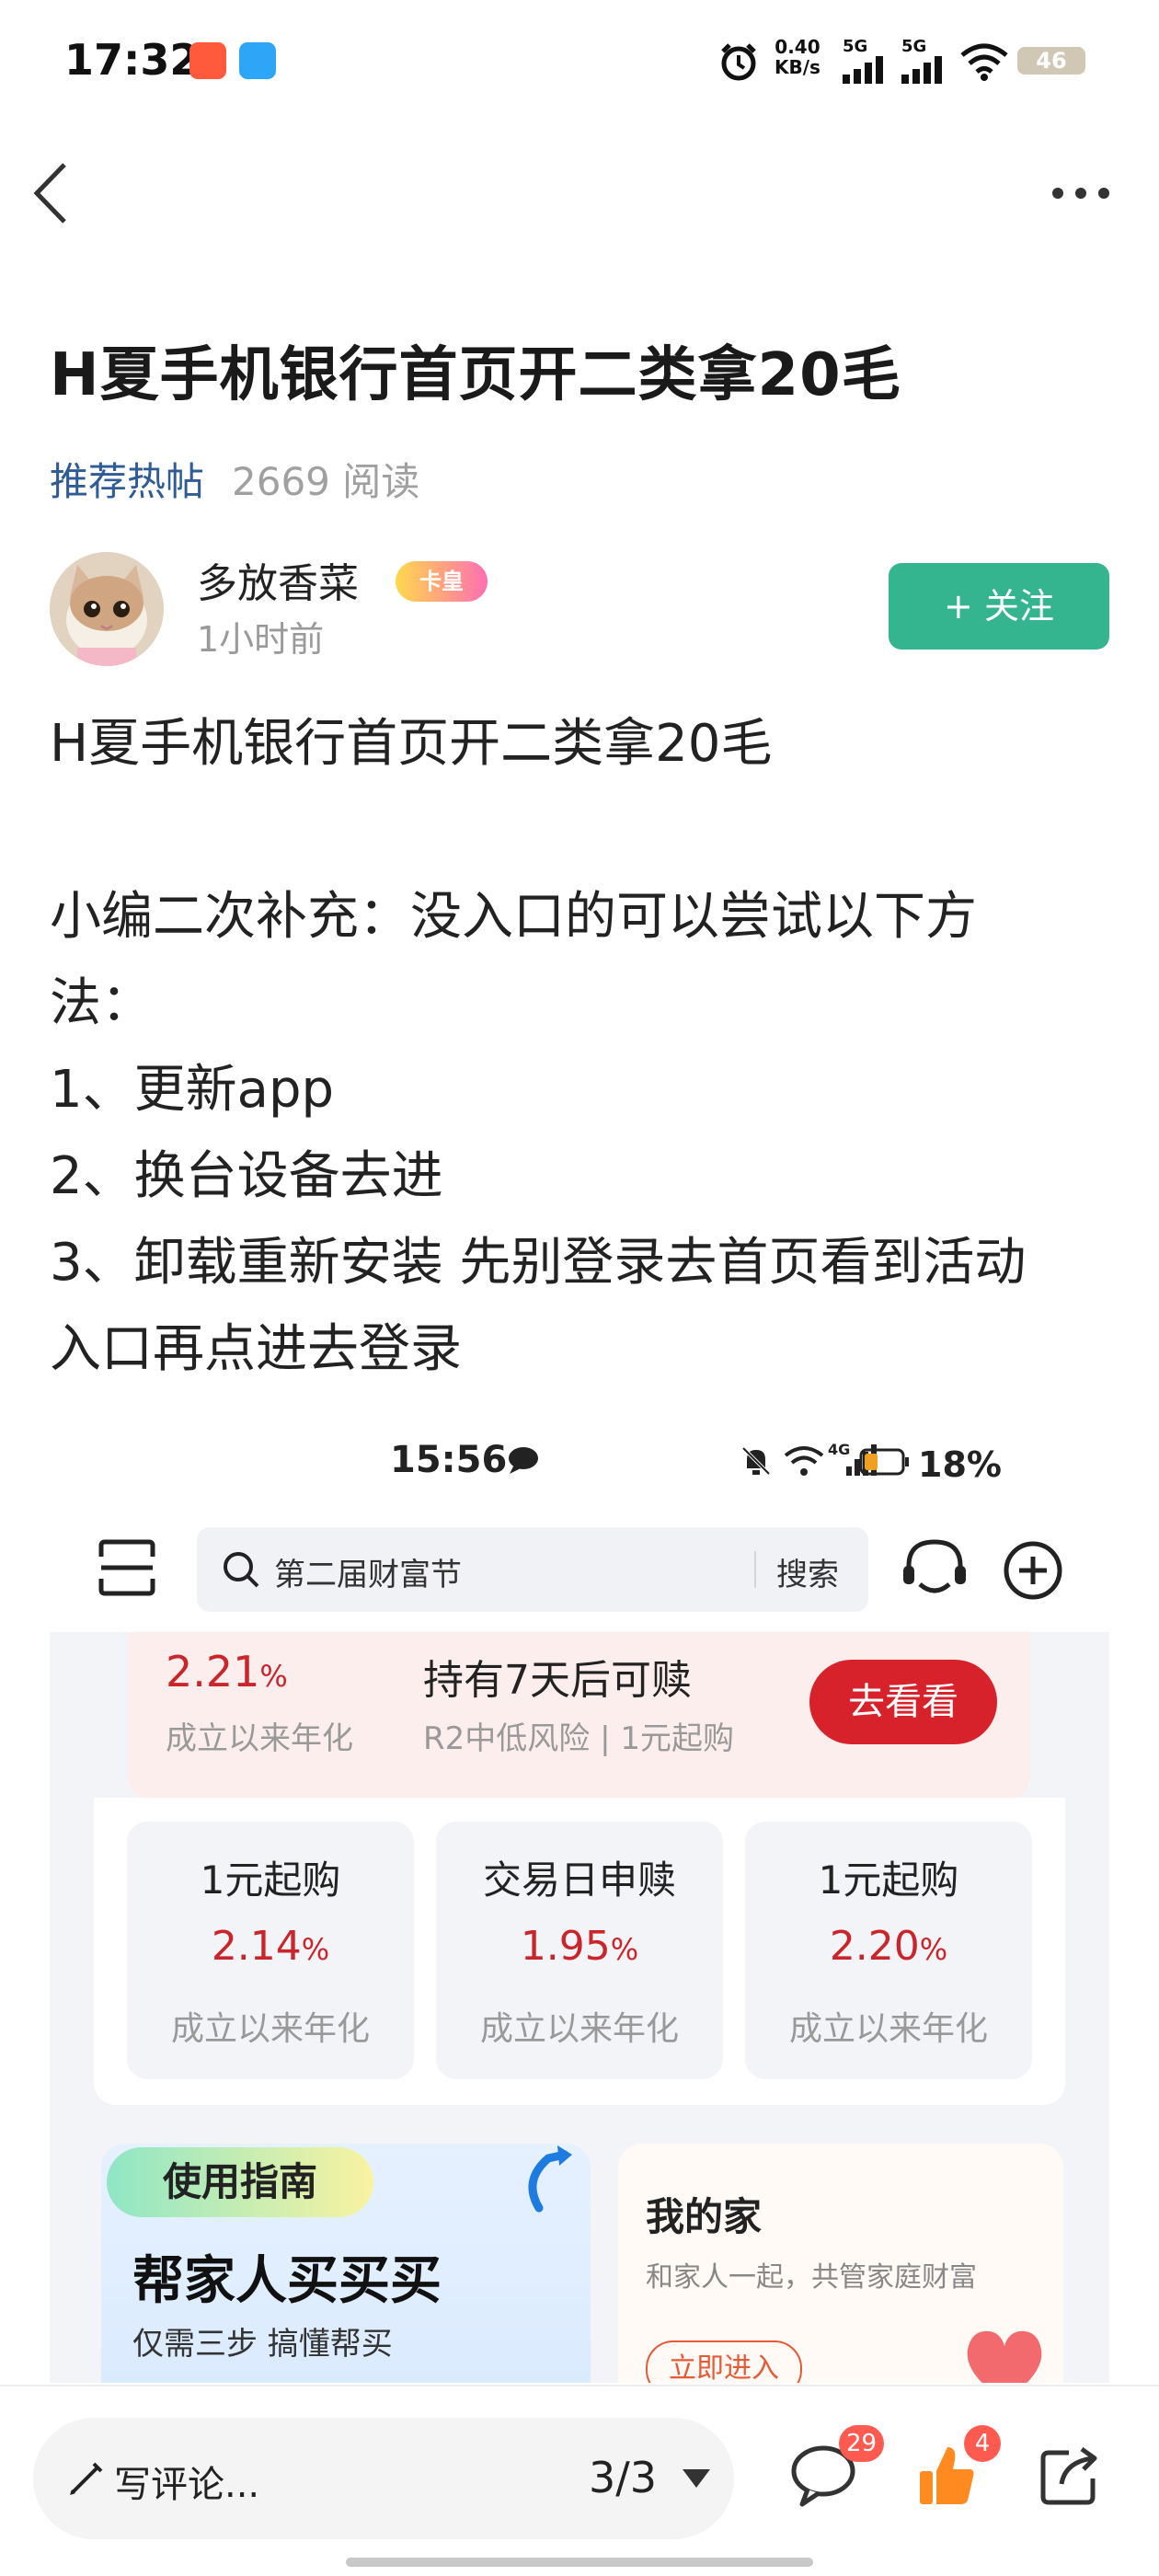 This screenshot has width=1159, height=2576. What do you see at coordinates (278, 579) in the screenshot?
I see `author-name: 多放香菜` at bounding box center [278, 579].